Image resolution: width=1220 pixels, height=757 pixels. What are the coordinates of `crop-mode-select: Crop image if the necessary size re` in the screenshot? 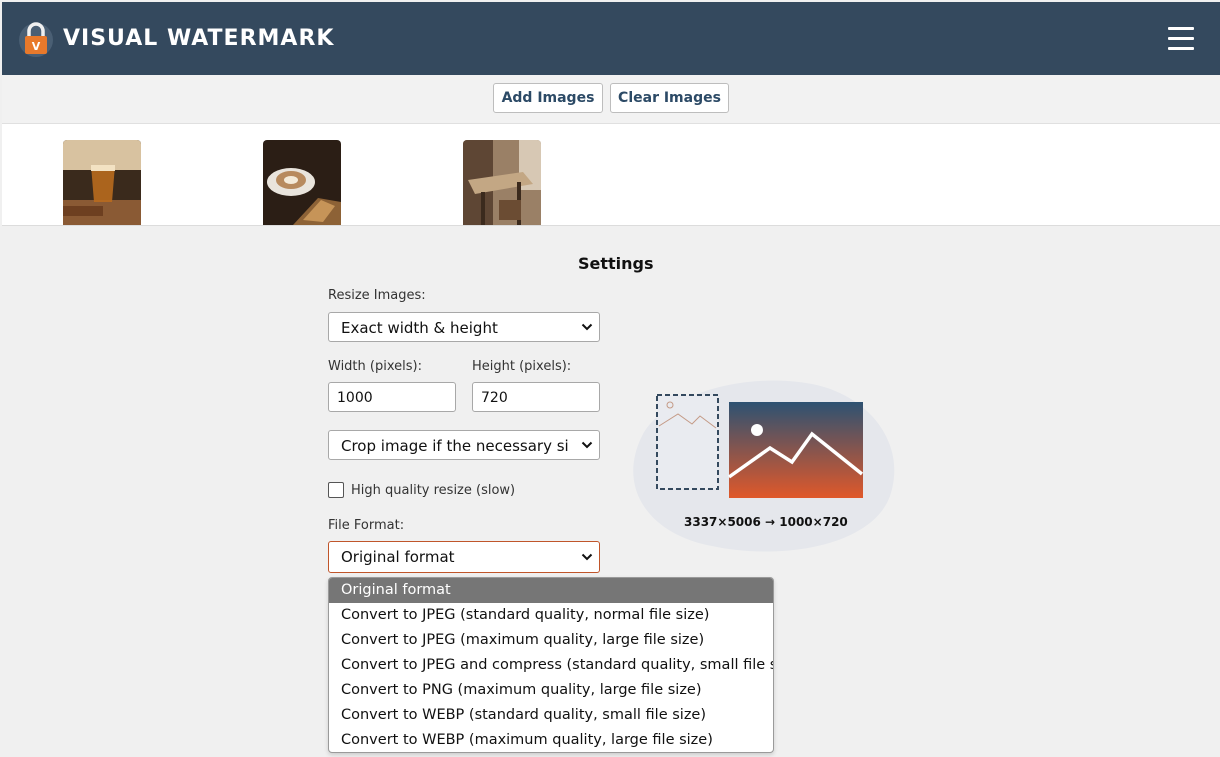 It's located at (464, 445).